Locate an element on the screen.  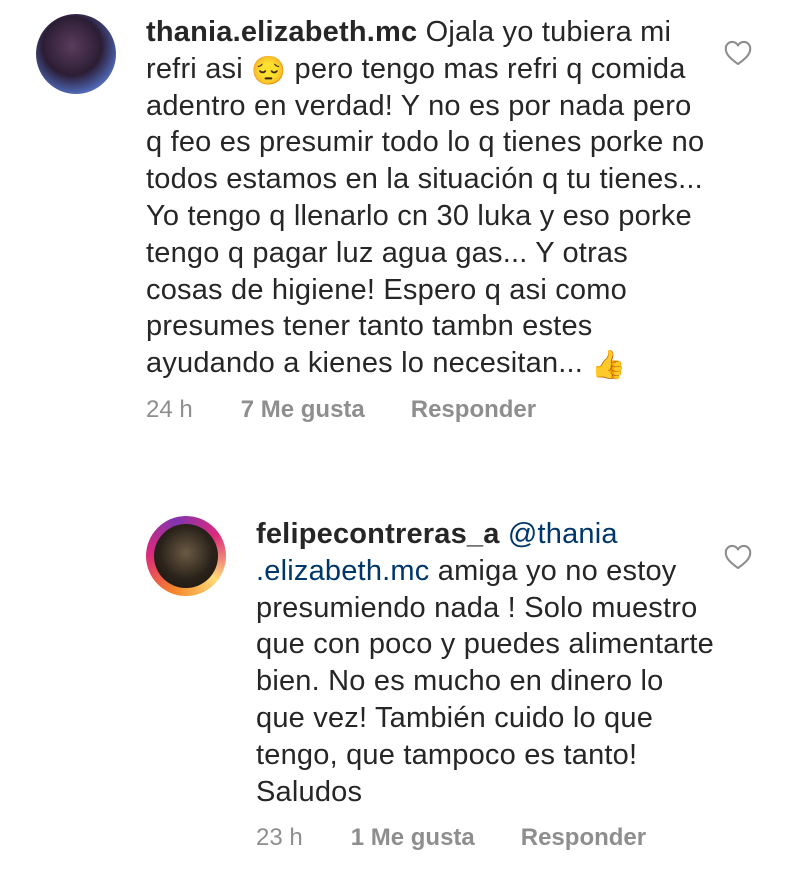
comment-username: thania.elizabeth.mc is located at coordinates (281, 32).